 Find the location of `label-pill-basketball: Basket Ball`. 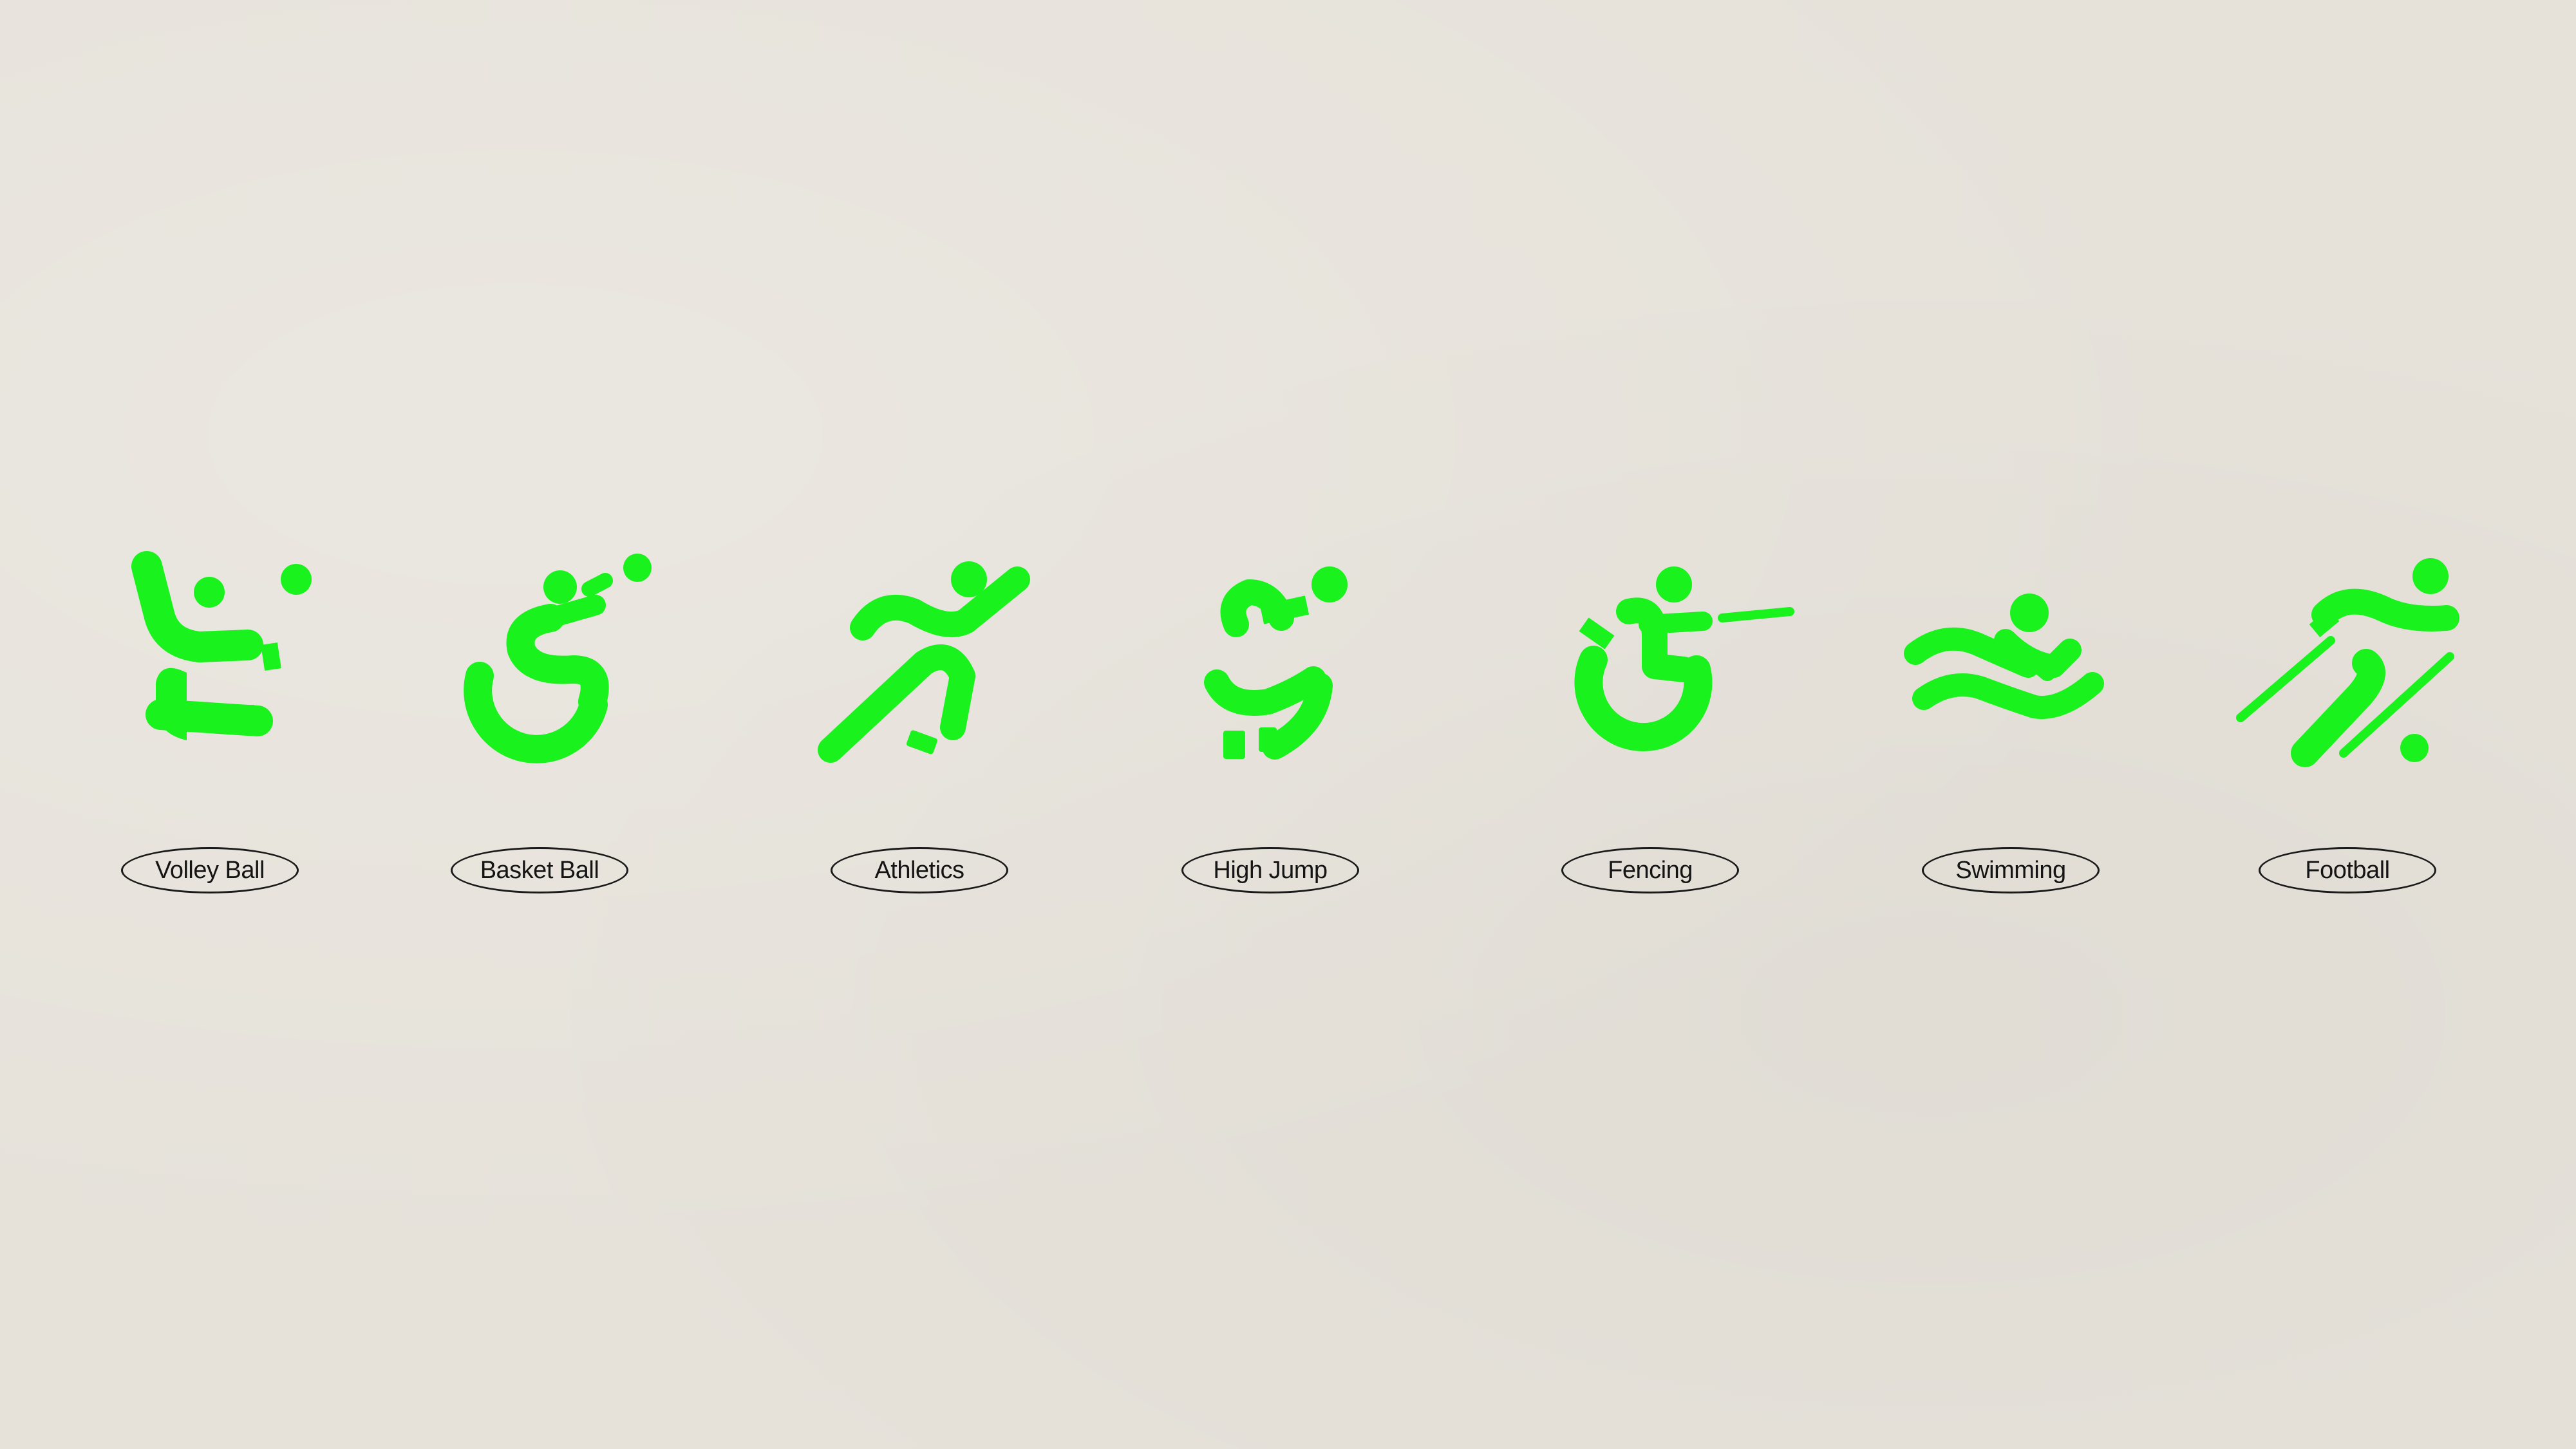

label-pill-basketball: Basket Ball is located at coordinates (539, 870).